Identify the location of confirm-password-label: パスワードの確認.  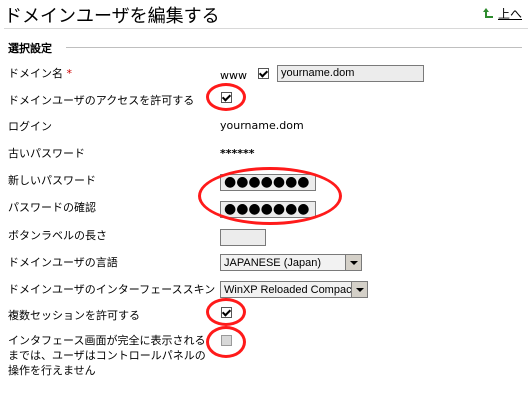
(52, 207).